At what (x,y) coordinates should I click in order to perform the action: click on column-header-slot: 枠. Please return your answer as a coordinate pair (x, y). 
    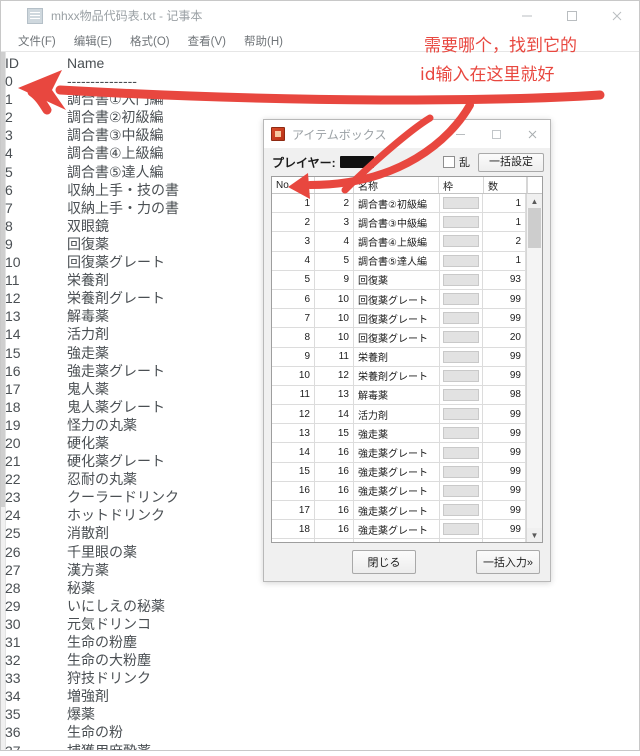
    Looking at the image, I should click on (461, 185).